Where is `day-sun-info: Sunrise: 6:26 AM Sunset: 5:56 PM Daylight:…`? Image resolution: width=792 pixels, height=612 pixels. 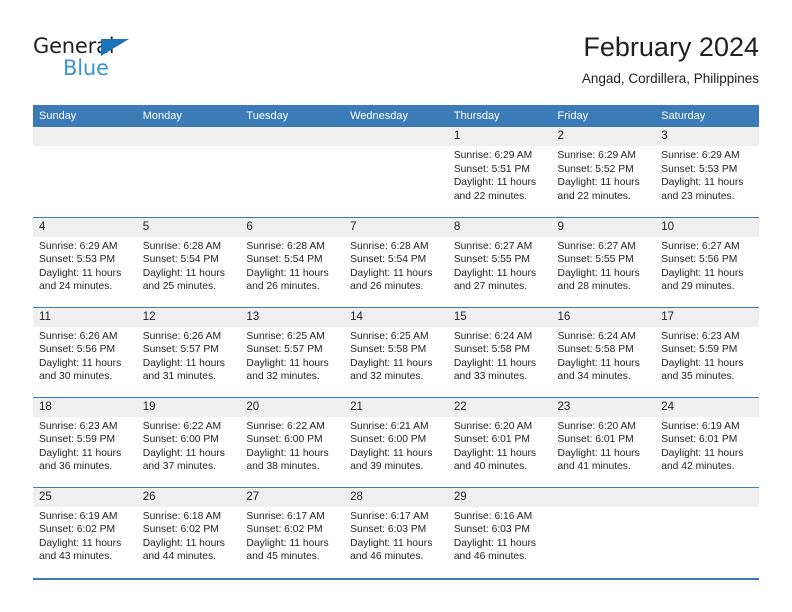
day-sun-info: Sunrise: 6:26 AM Sunset: 5:56 PM Daylight:… is located at coordinates (85, 355).